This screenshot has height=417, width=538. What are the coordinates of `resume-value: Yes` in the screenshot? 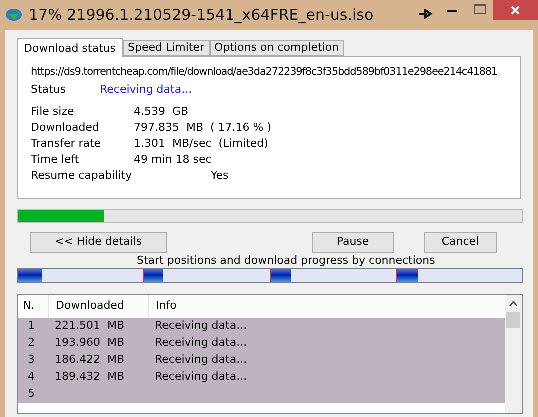 It's located at (220, 176).